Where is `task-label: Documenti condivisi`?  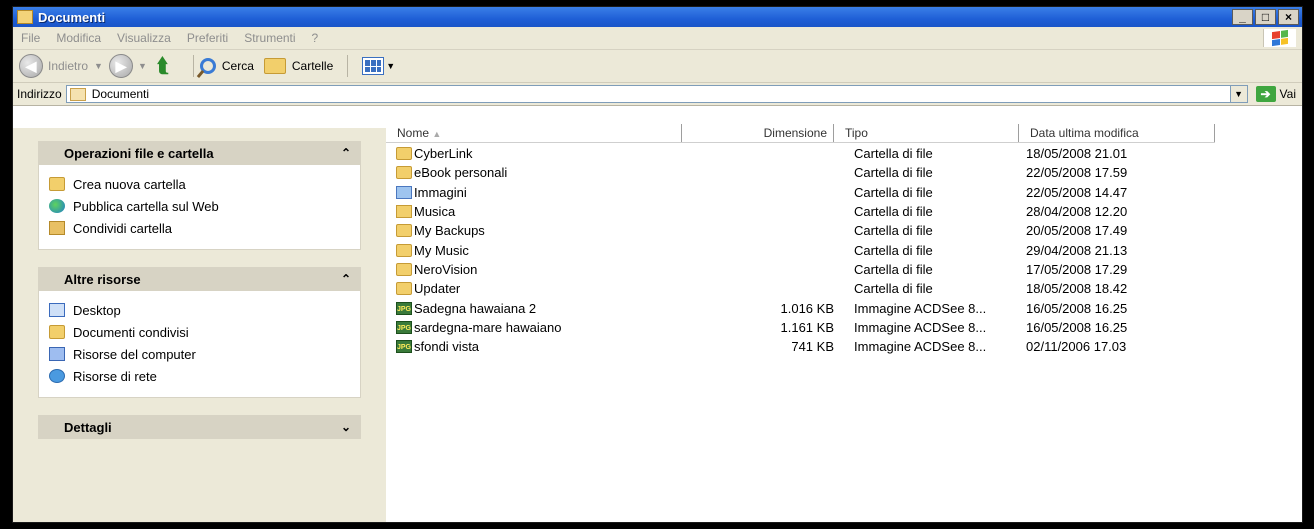 task-label: Documenti condivisi is located at coordinates (131, 332).